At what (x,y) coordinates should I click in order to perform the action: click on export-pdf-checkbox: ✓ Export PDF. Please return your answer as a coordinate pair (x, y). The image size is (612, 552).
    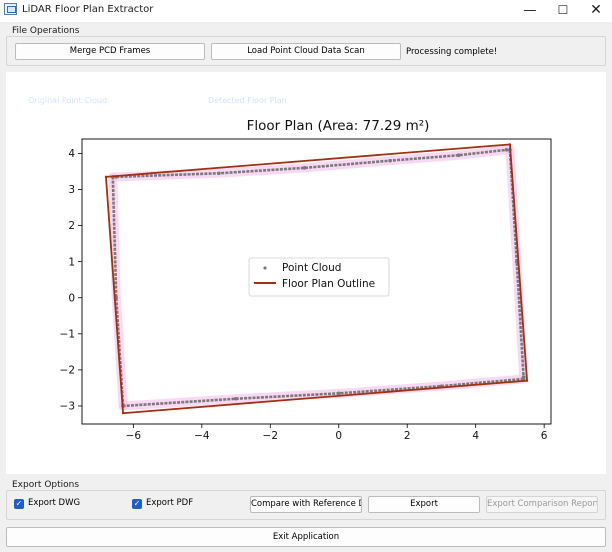
    Looking at the image, I should click on (167, 505).